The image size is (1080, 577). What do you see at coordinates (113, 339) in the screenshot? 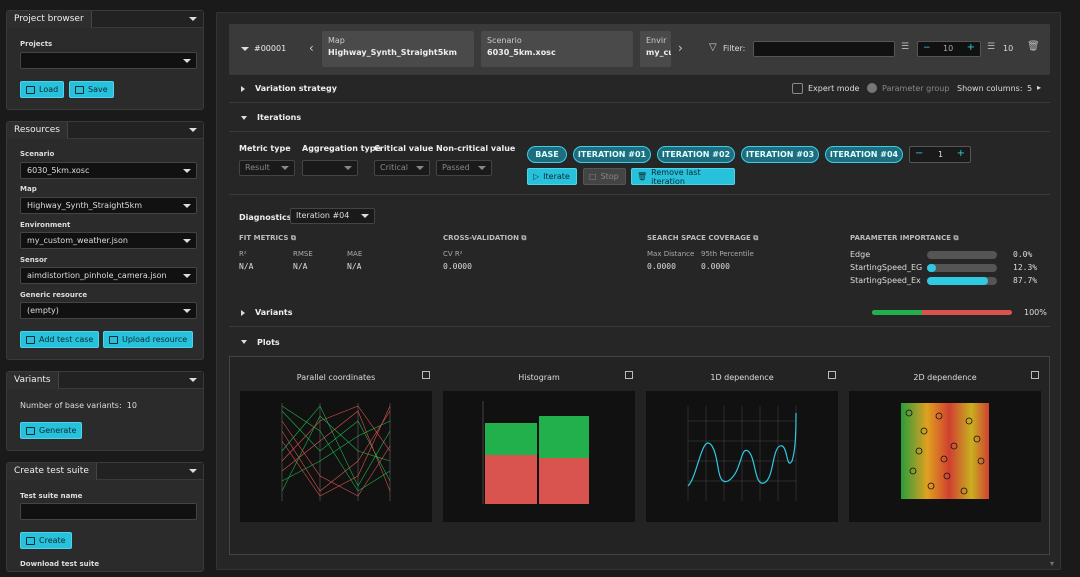
I see `upload-icon` at bounding box center [113, 339].